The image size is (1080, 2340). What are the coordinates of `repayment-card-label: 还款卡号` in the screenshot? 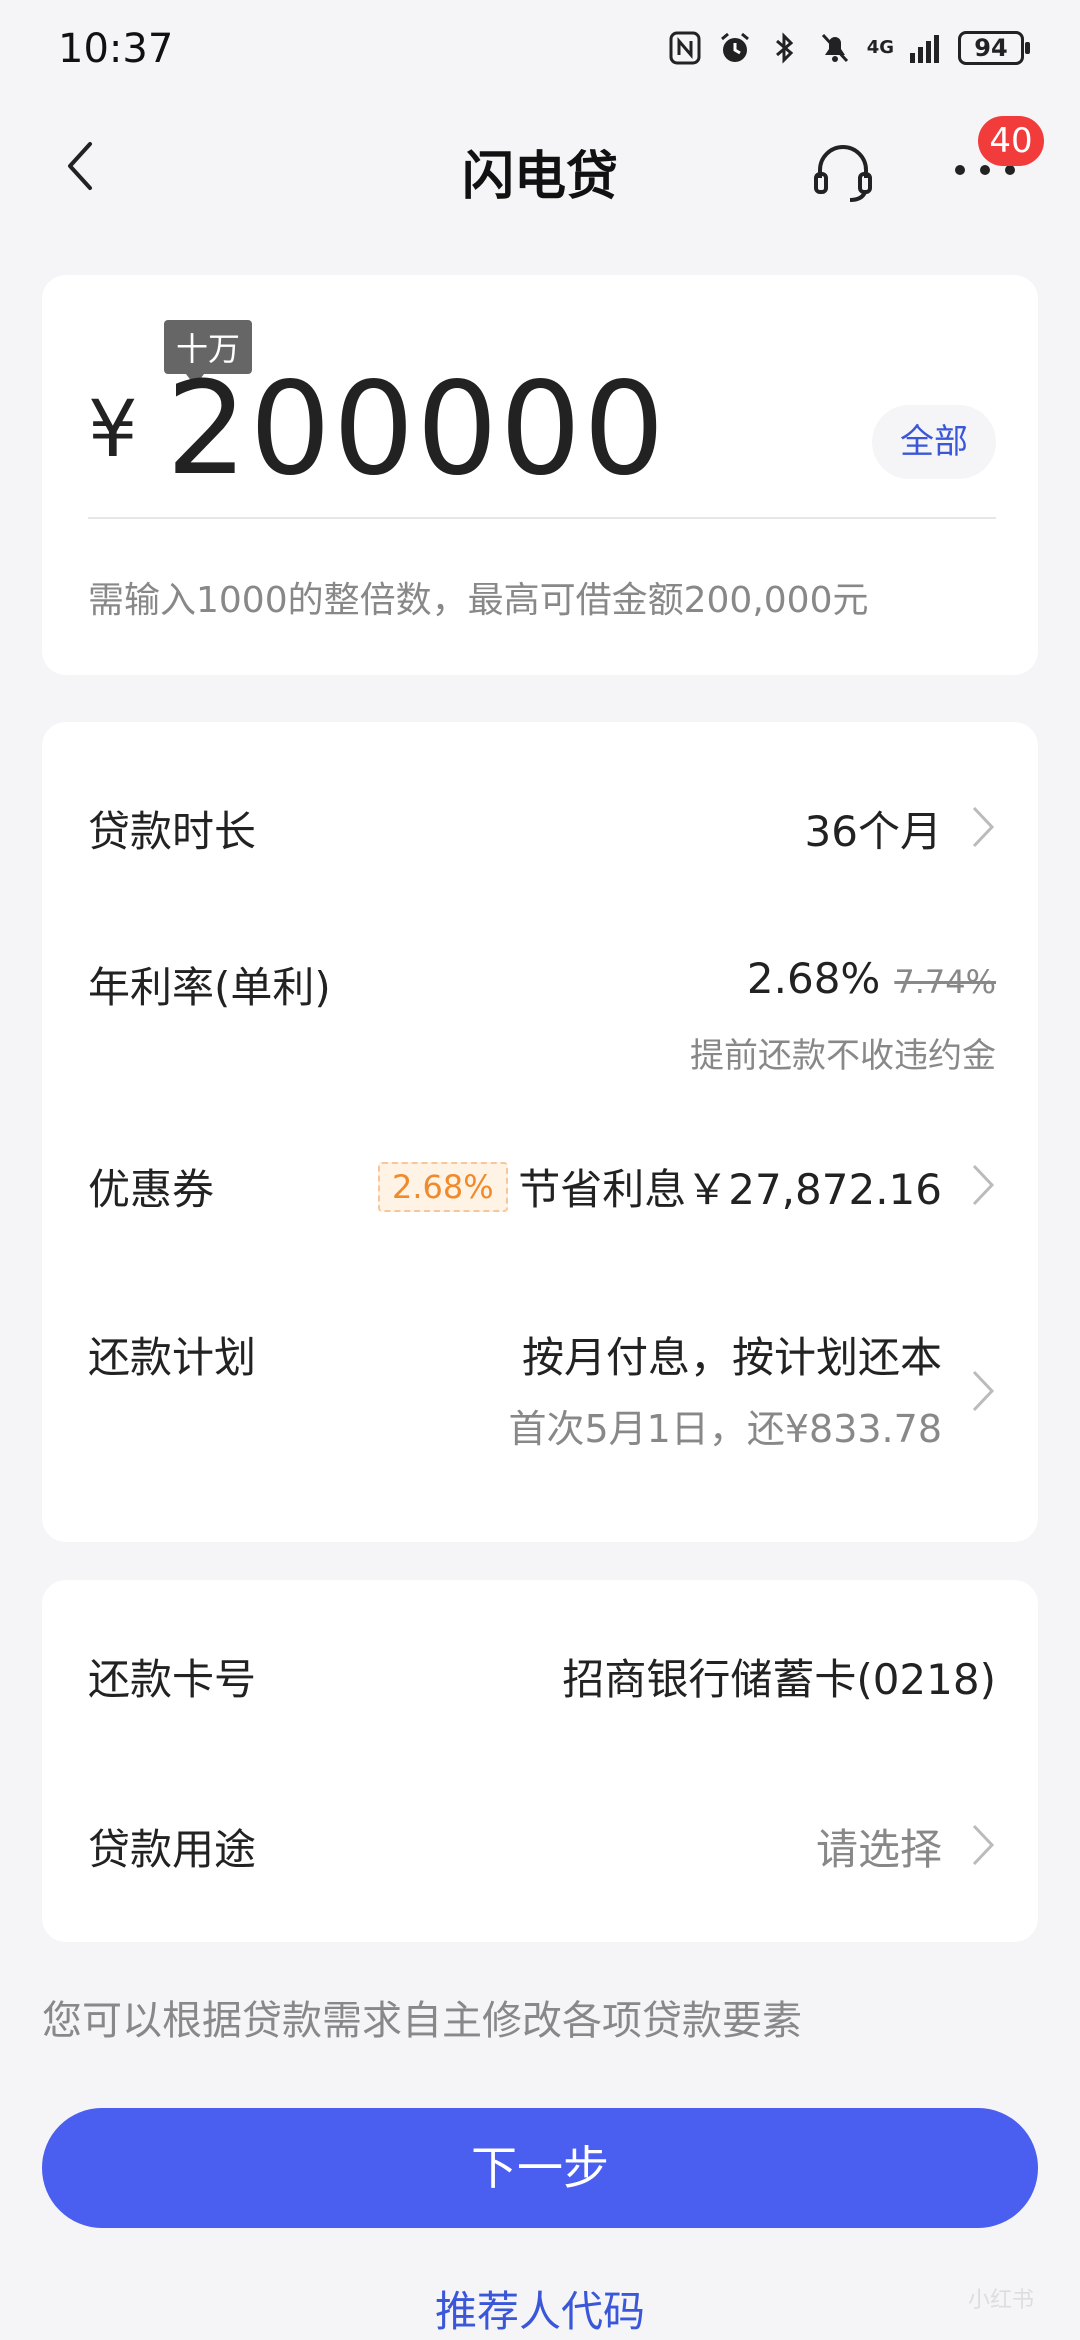 It's located at (172, 1679).